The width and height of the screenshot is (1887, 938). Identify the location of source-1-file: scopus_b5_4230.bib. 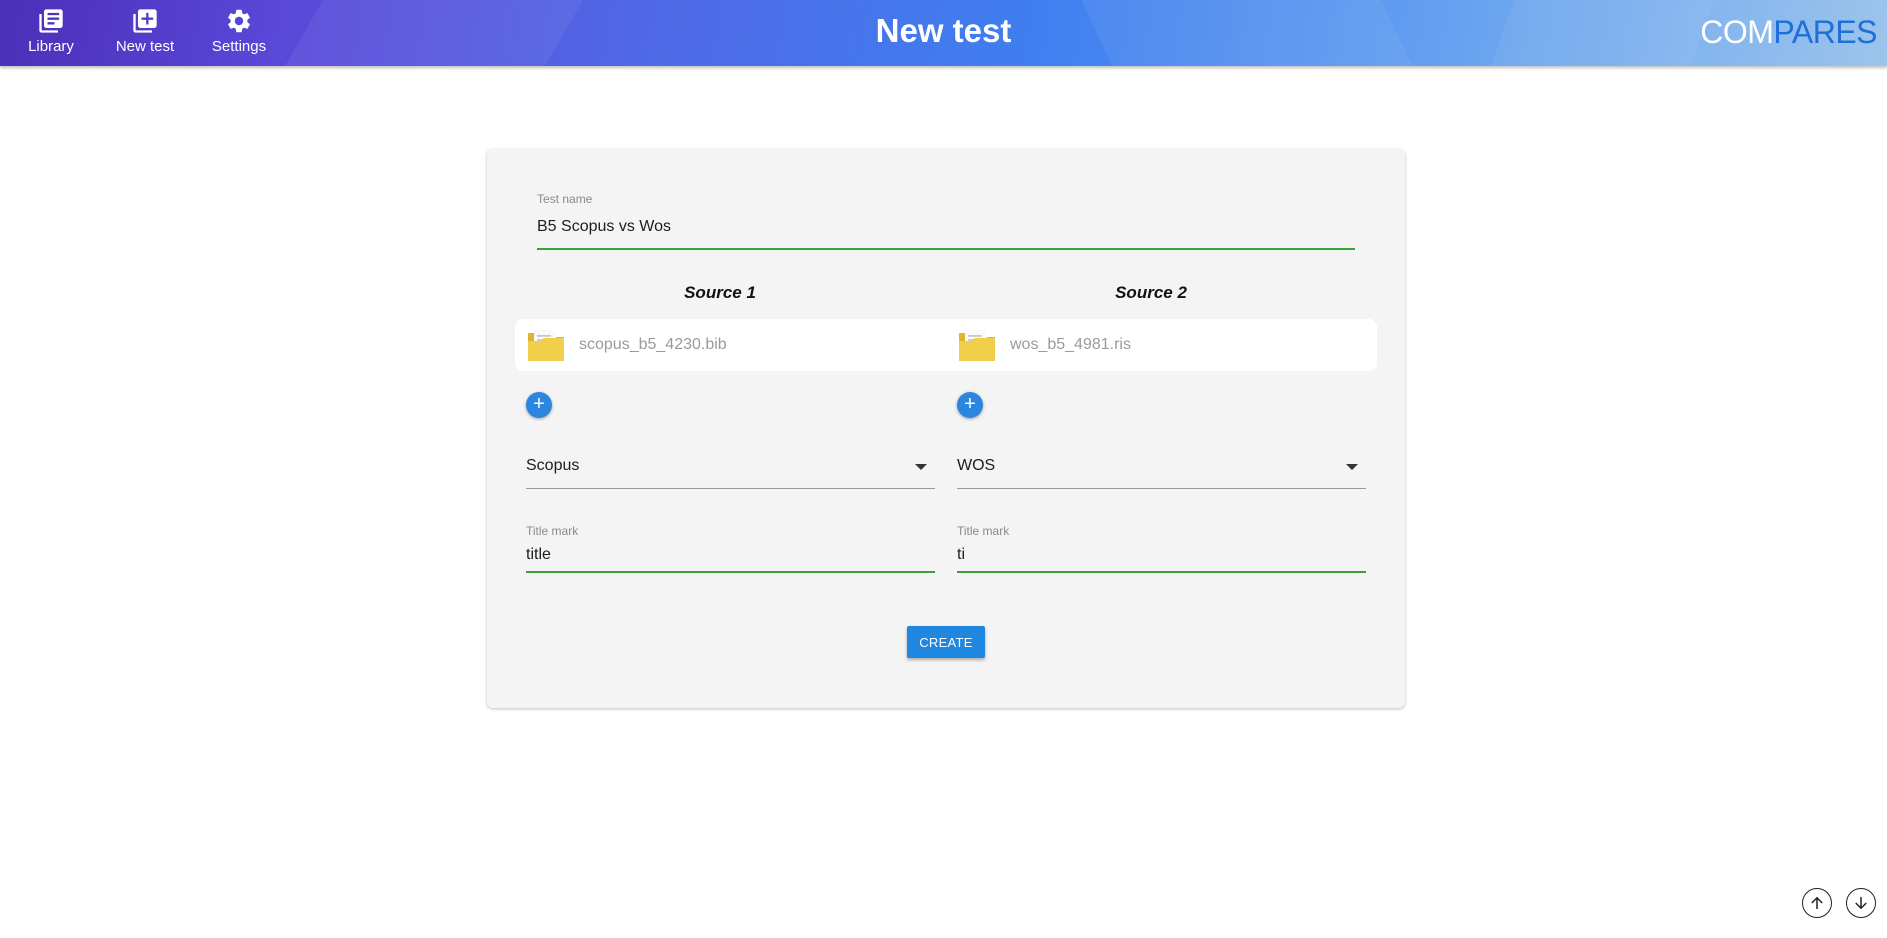
(725, 345).